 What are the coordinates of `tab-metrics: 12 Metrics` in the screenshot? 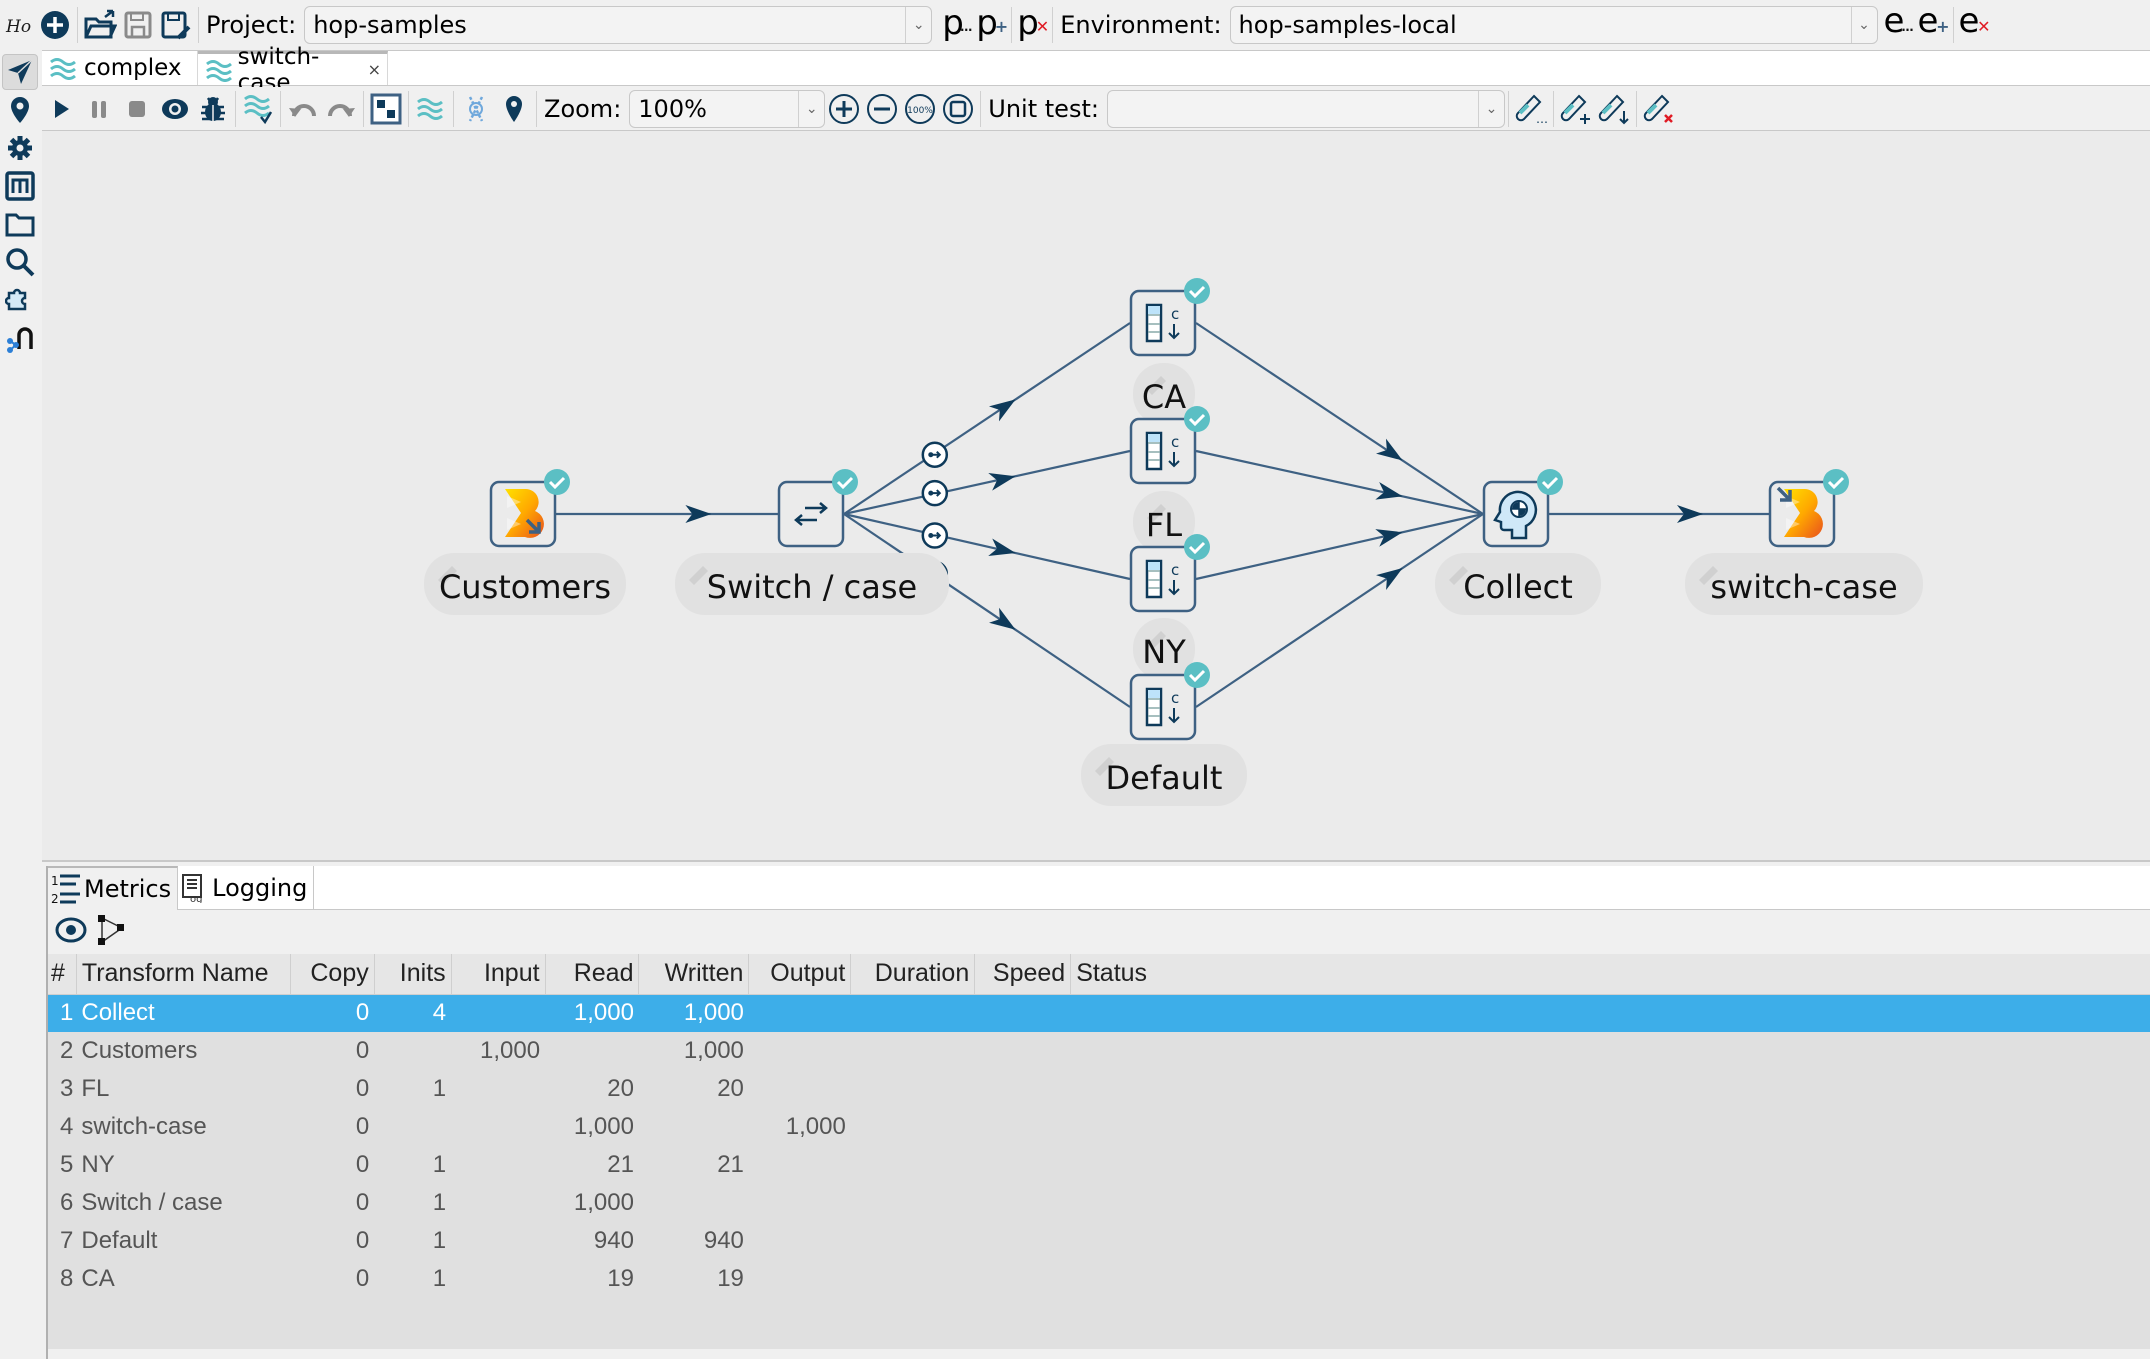 It's located at (113, 888).